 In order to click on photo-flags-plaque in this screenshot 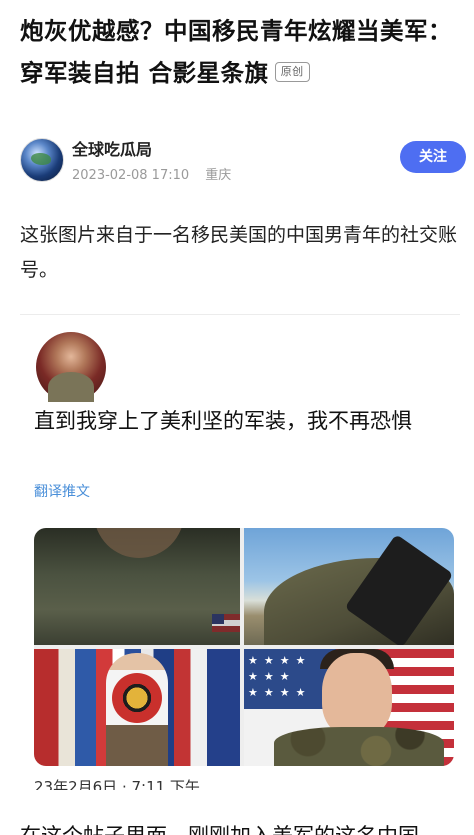, I will do `click(137, 707)`.